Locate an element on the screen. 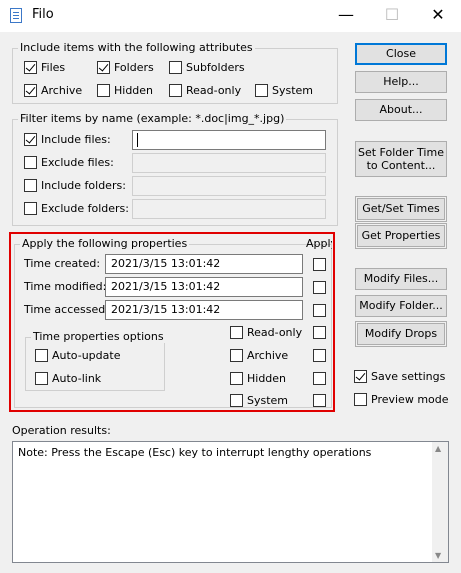  apply-column-header: Apply is located at coordinates (319, 243).